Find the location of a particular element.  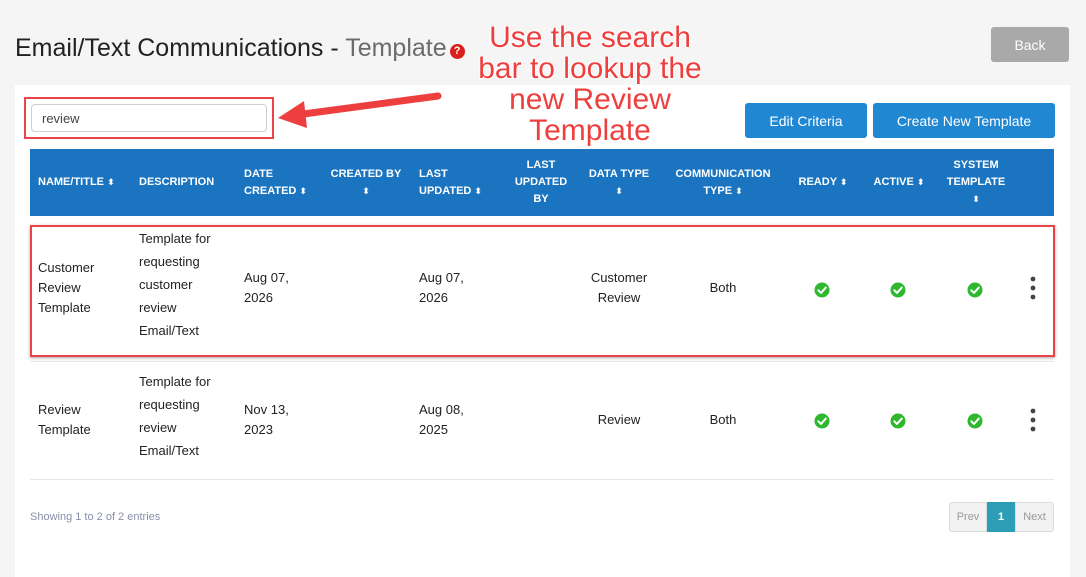

col-header-system-template: SYSTEM TEMPLATE ⬍ is located at coordinates (976, 182).